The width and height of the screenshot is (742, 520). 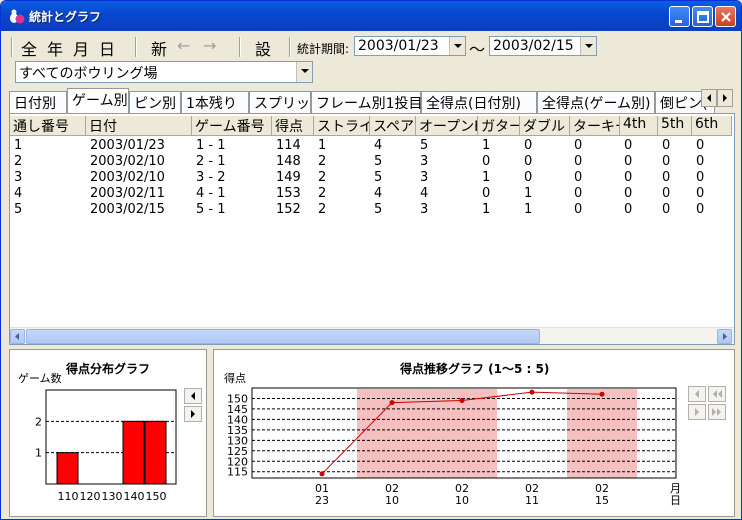 What do you see at coordinates (17, 336) in the screenshot?
I see `scroll-left-button` at bounding box center [17, 336].